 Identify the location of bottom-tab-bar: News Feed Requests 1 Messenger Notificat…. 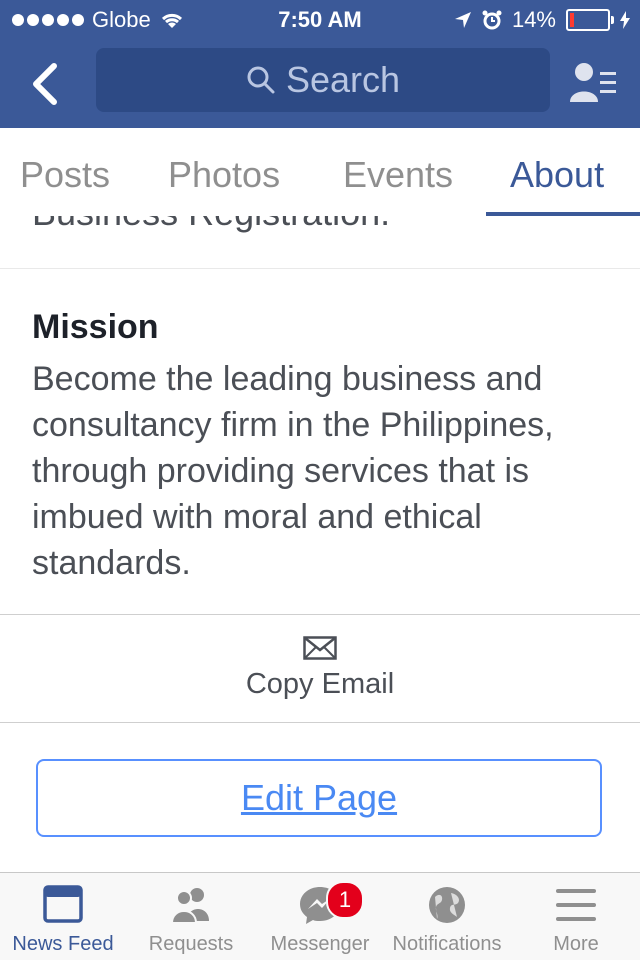
(320, 916).